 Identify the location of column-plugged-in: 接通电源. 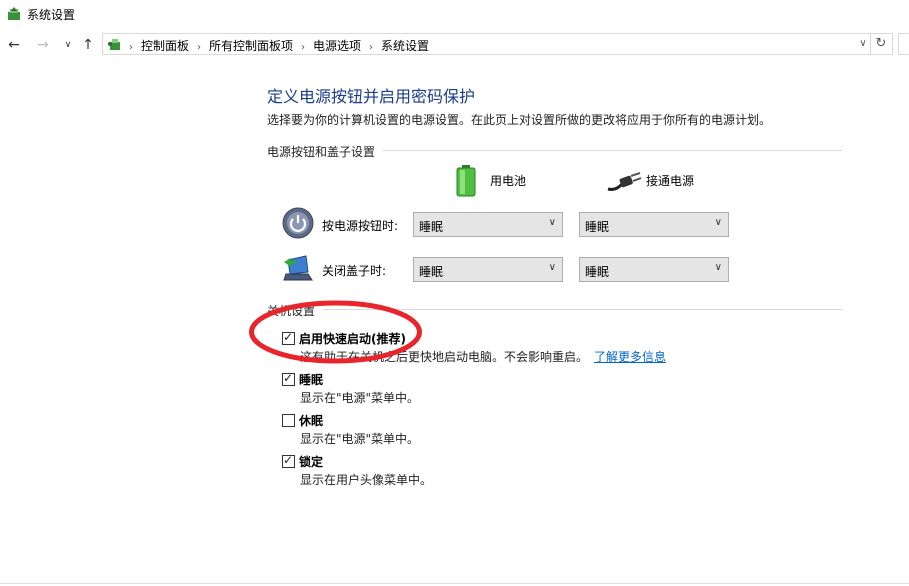
(670, 181).